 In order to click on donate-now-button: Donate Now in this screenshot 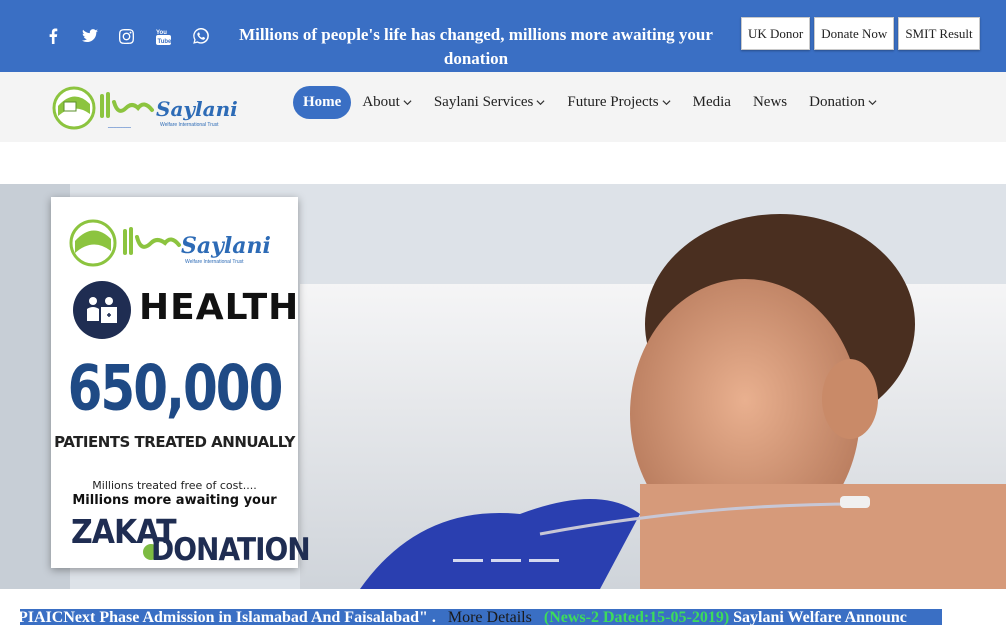, I will do `click(854, 33)`.